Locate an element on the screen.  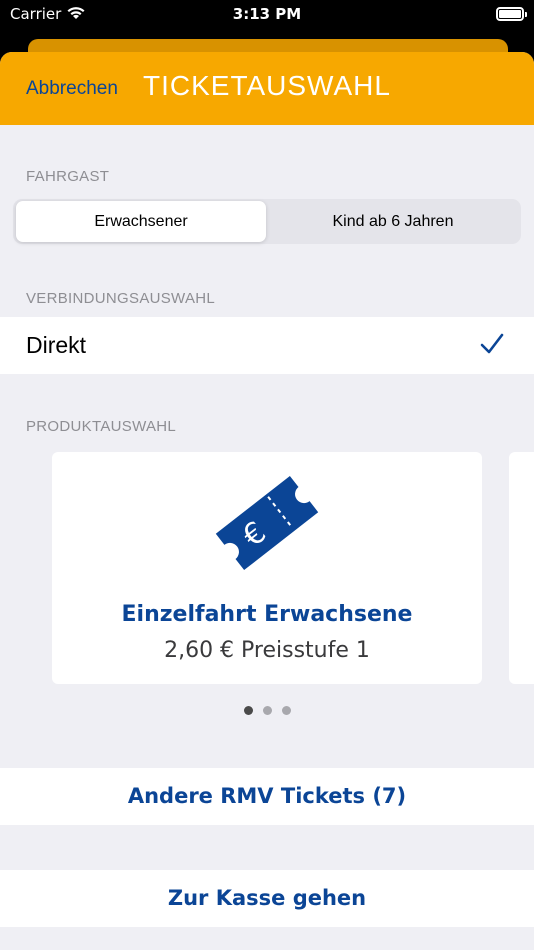
page-title: TICKETAUSWAHL is located at coordinates (267, 85).